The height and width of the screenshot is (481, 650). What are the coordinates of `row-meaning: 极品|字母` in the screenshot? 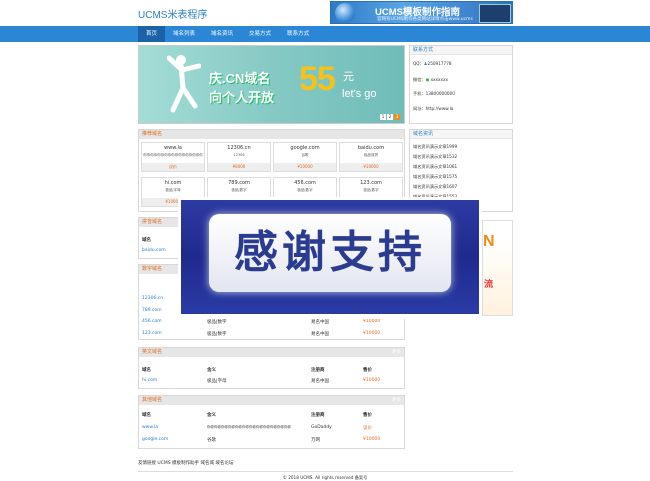 It's located at (217, 381).